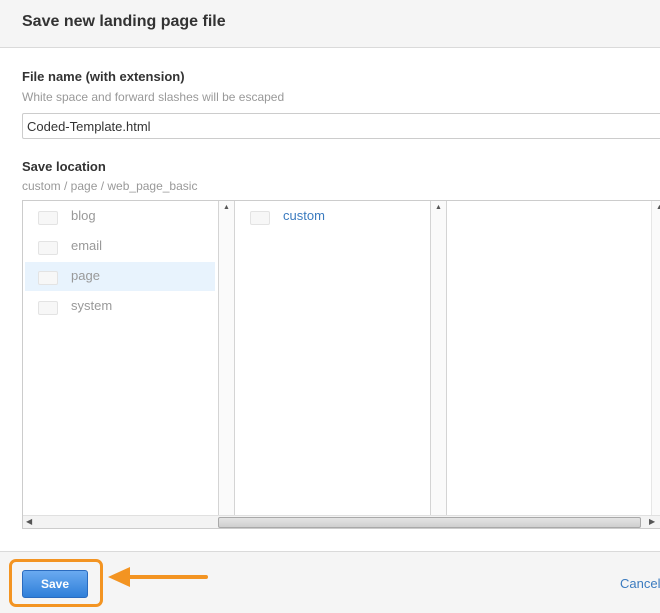 The height and width of the screenshot is (613, 660). I want to click on folder-item-page: page, so click(120, 276).